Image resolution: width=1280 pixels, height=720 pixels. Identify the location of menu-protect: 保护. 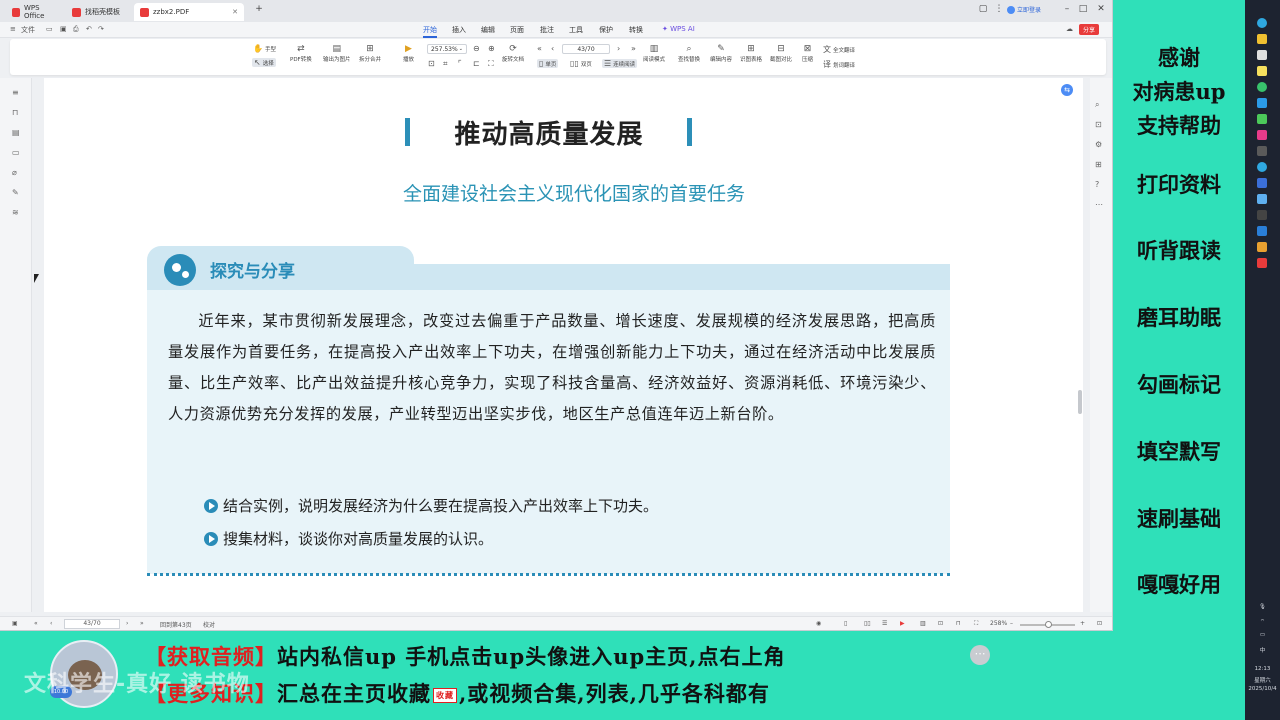
(606, 30).